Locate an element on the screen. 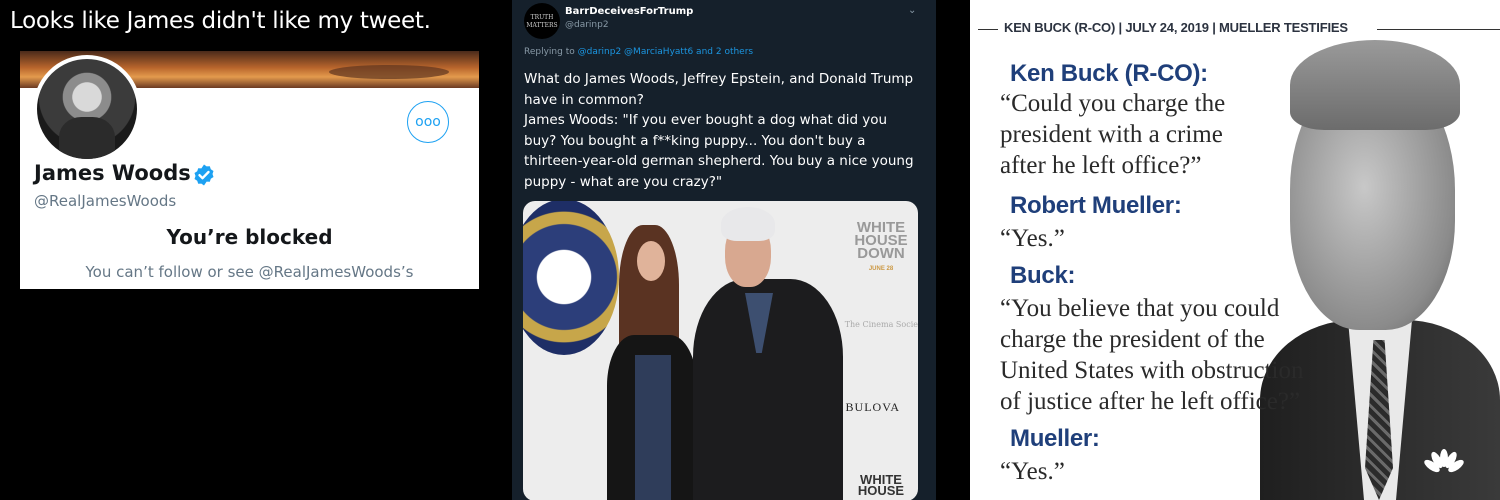 The image size is (1500, 500). tweet-author-avatar: TRUTH MATTERS is located at coordinates (542, 21).